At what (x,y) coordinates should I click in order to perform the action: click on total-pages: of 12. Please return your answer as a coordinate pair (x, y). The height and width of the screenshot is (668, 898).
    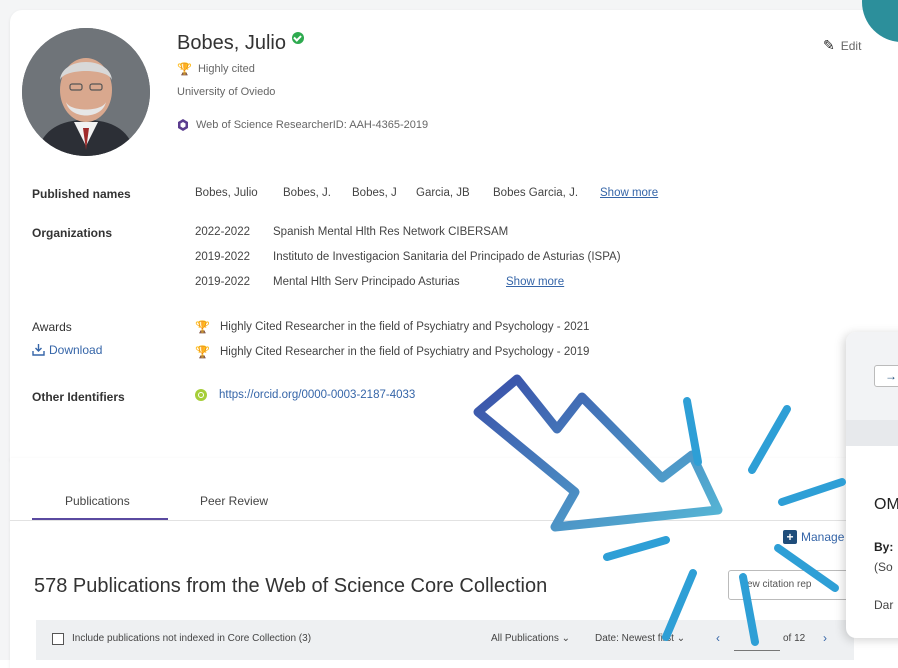
    Looking at the image, I should click on (794, 638).